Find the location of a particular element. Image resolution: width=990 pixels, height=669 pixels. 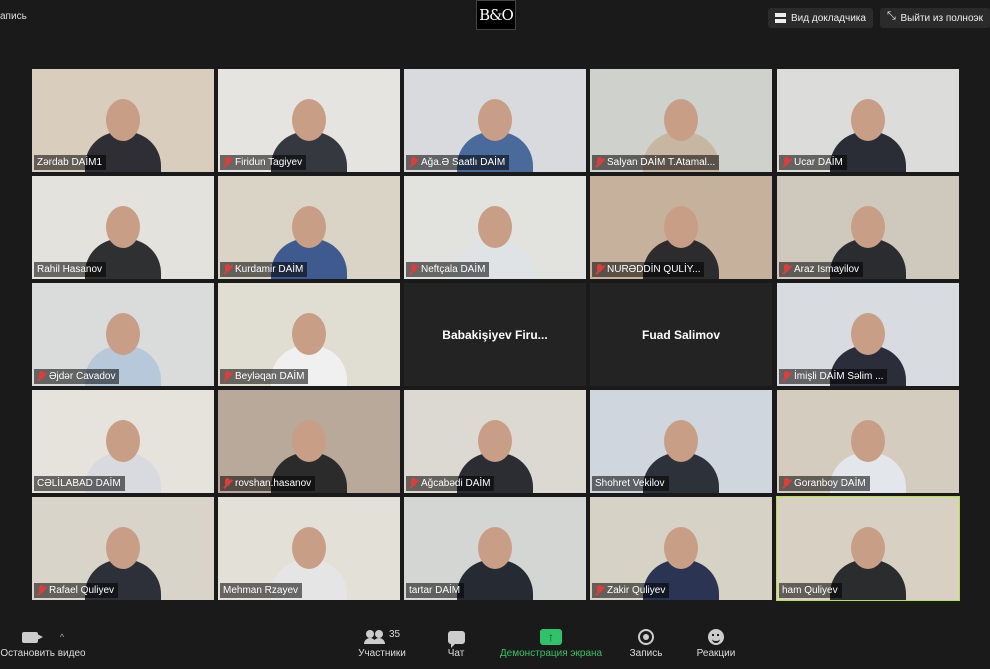

participant-name: Beyləqan DAİM is located at coordinates (270, 376).